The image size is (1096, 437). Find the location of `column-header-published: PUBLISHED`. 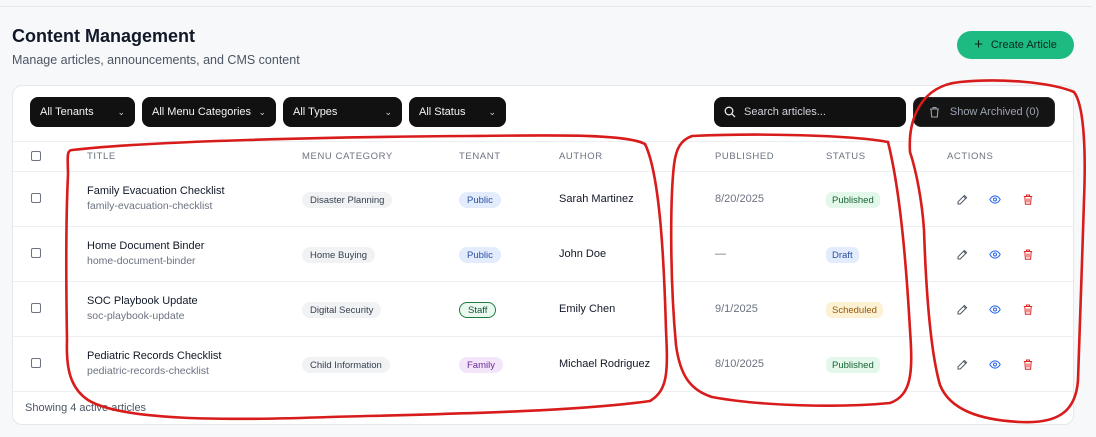

column-header-published: PUBLISHED is located at coordinates (745, 156).